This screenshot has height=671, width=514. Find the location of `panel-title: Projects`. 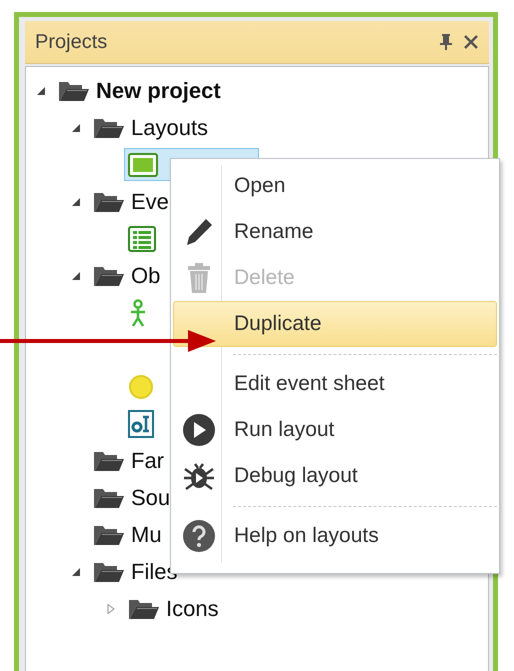

panel-title: Projects is located at coordinates (71, 42).